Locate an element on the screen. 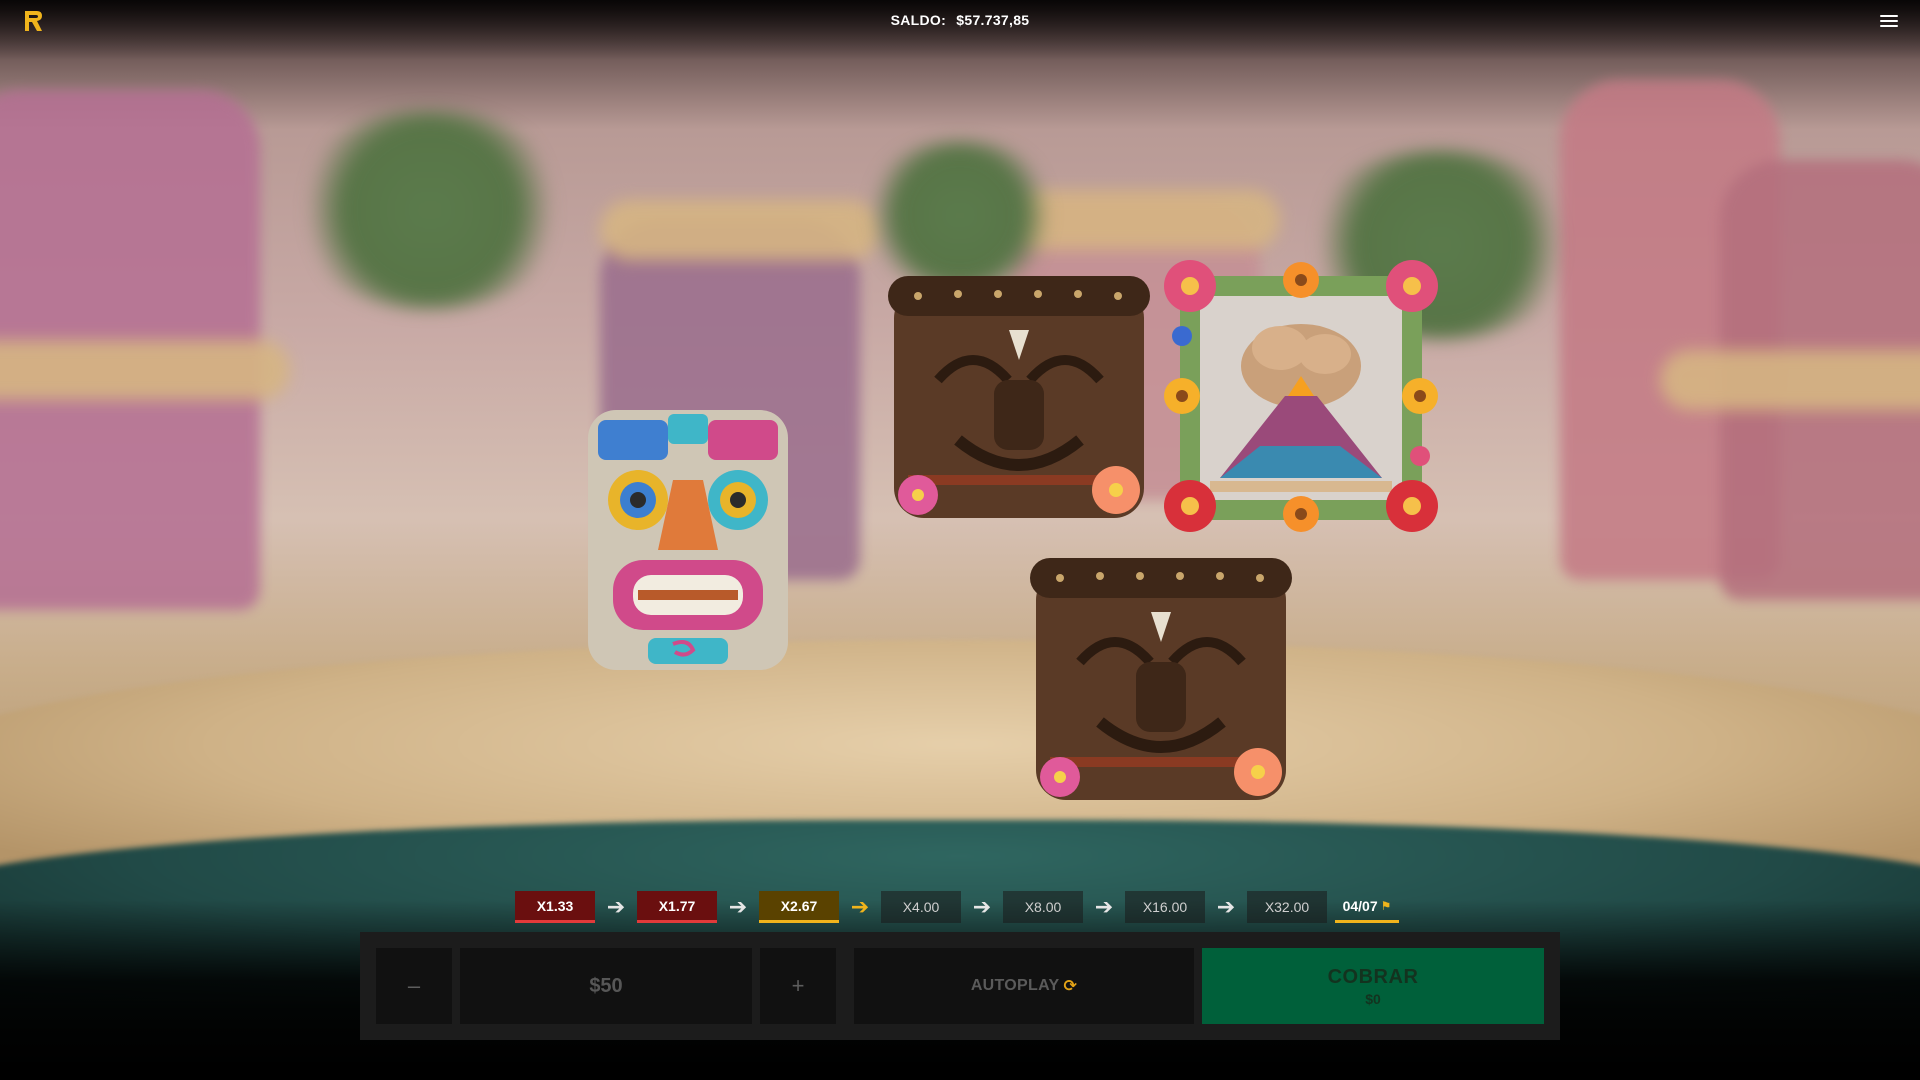  balance-display: SALDO: $57.737,85 is located at coordinates (960, 20).